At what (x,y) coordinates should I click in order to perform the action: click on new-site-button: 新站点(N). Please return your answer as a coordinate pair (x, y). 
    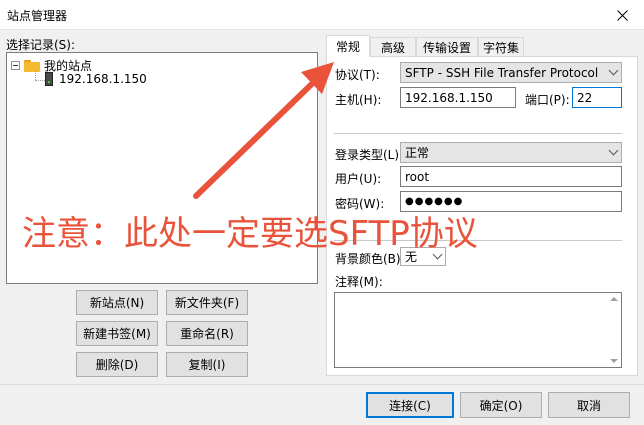
    Looking at the image, I should click on (117, 302).